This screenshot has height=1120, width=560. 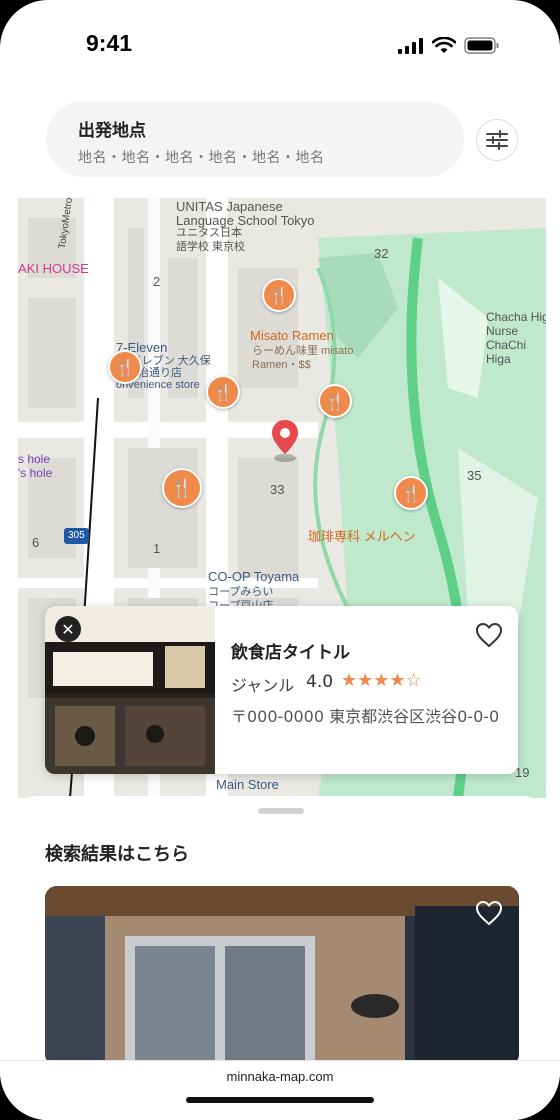 I want to click on restaurant-title: 飲食店タイトル, so click(x=290, y=653).